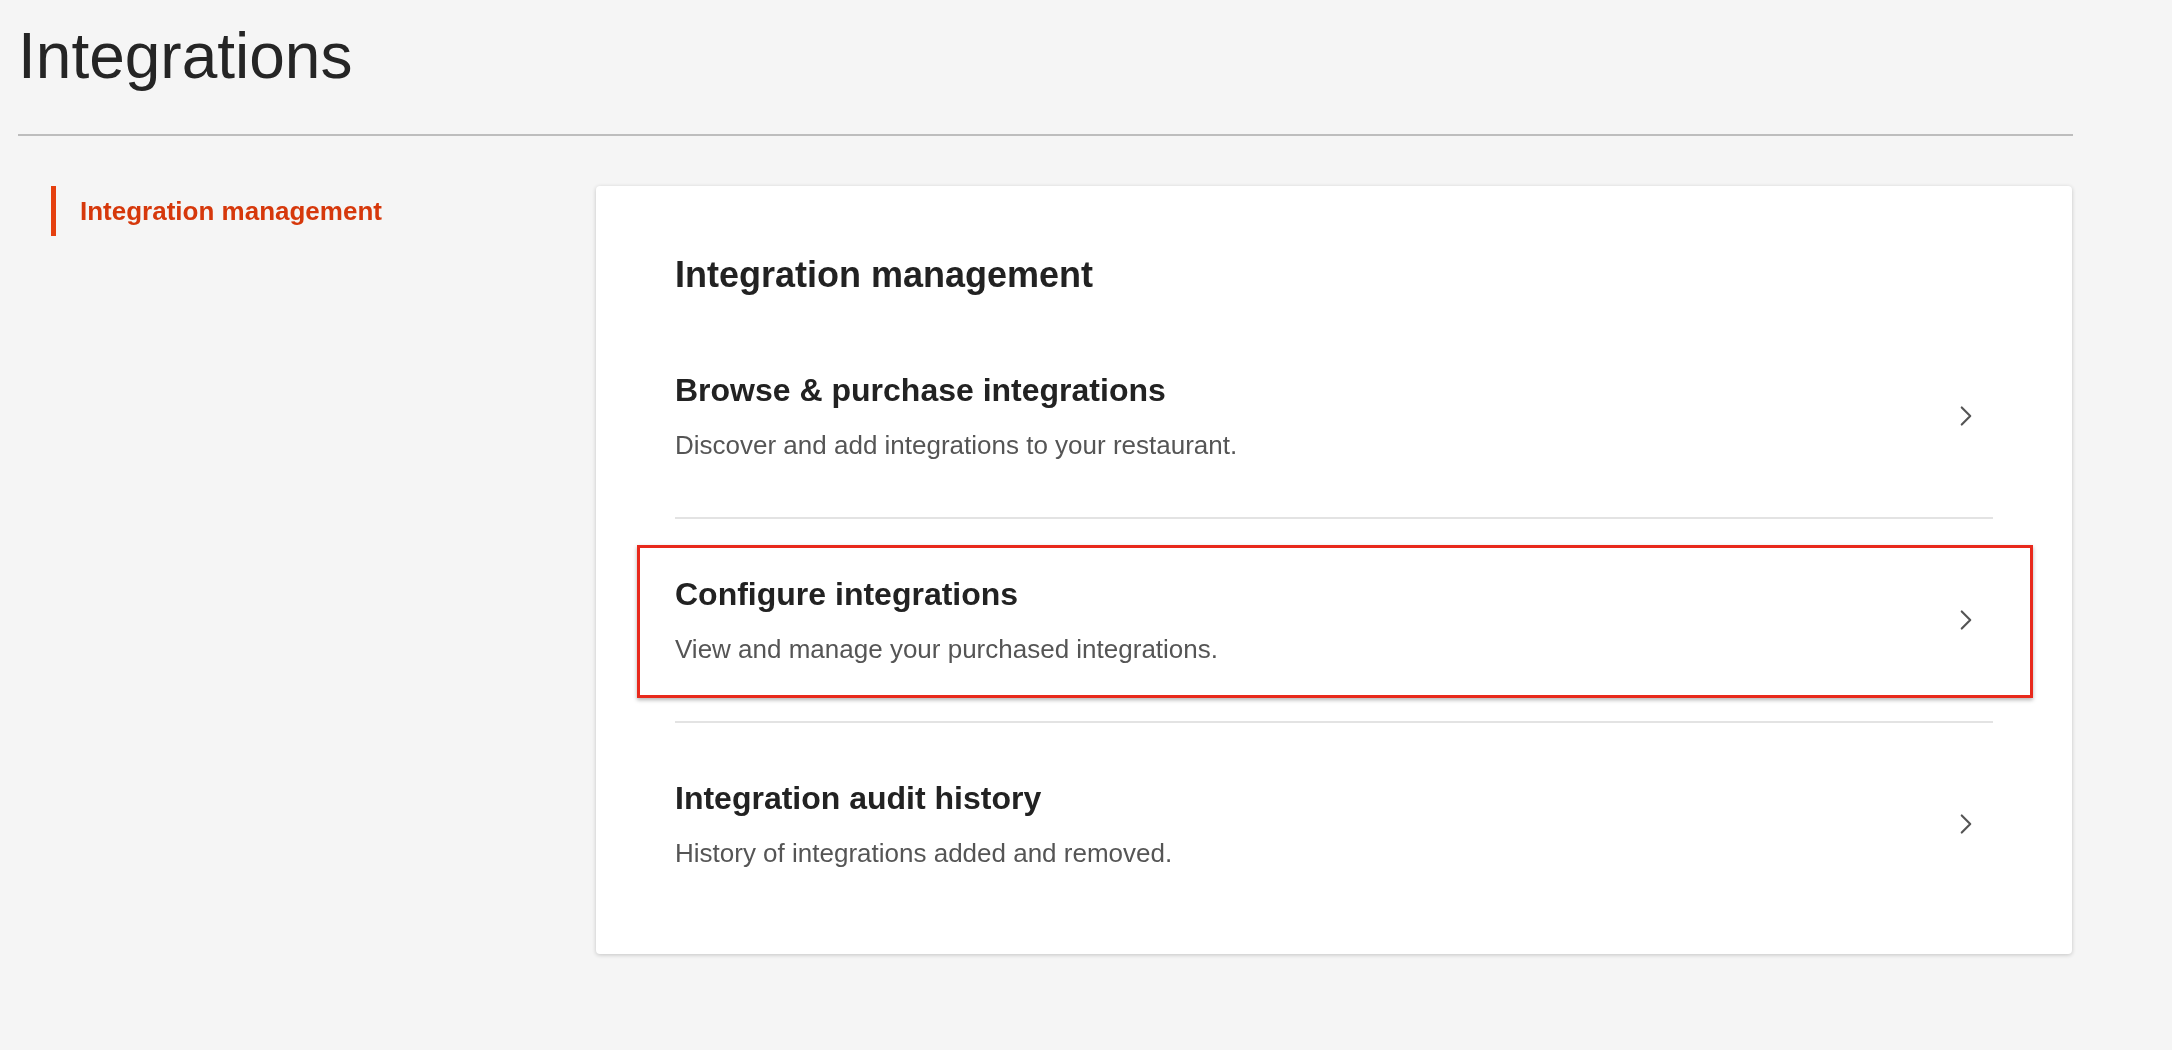  What do you see at coordinates (1334, 416) in the screenshot?
I see `integration-link-row: Browse & purchase integrations Discover and add integrations to your restaurant.` at bounding box center [1334, 416].